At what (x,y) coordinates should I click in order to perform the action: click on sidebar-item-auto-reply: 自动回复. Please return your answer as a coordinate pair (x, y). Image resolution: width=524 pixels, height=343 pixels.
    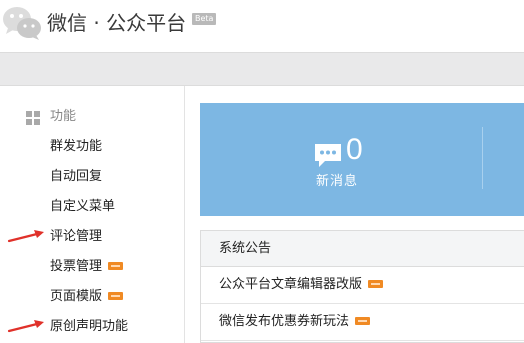
    Looking at the image, I should click on (76, 177).